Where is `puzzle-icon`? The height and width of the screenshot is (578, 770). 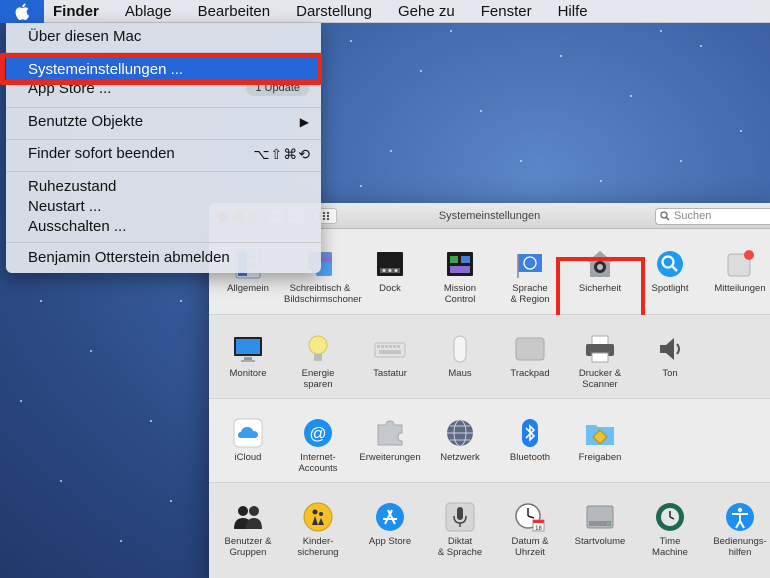 puzzle-icon is located at coordinates (390, 433).